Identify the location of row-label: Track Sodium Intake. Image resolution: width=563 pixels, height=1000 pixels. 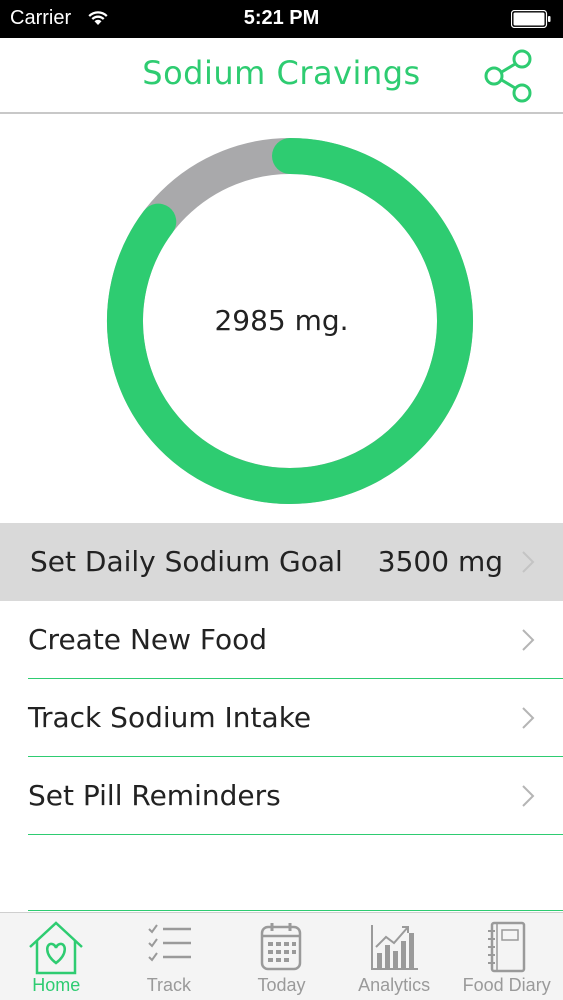
(170, 717).